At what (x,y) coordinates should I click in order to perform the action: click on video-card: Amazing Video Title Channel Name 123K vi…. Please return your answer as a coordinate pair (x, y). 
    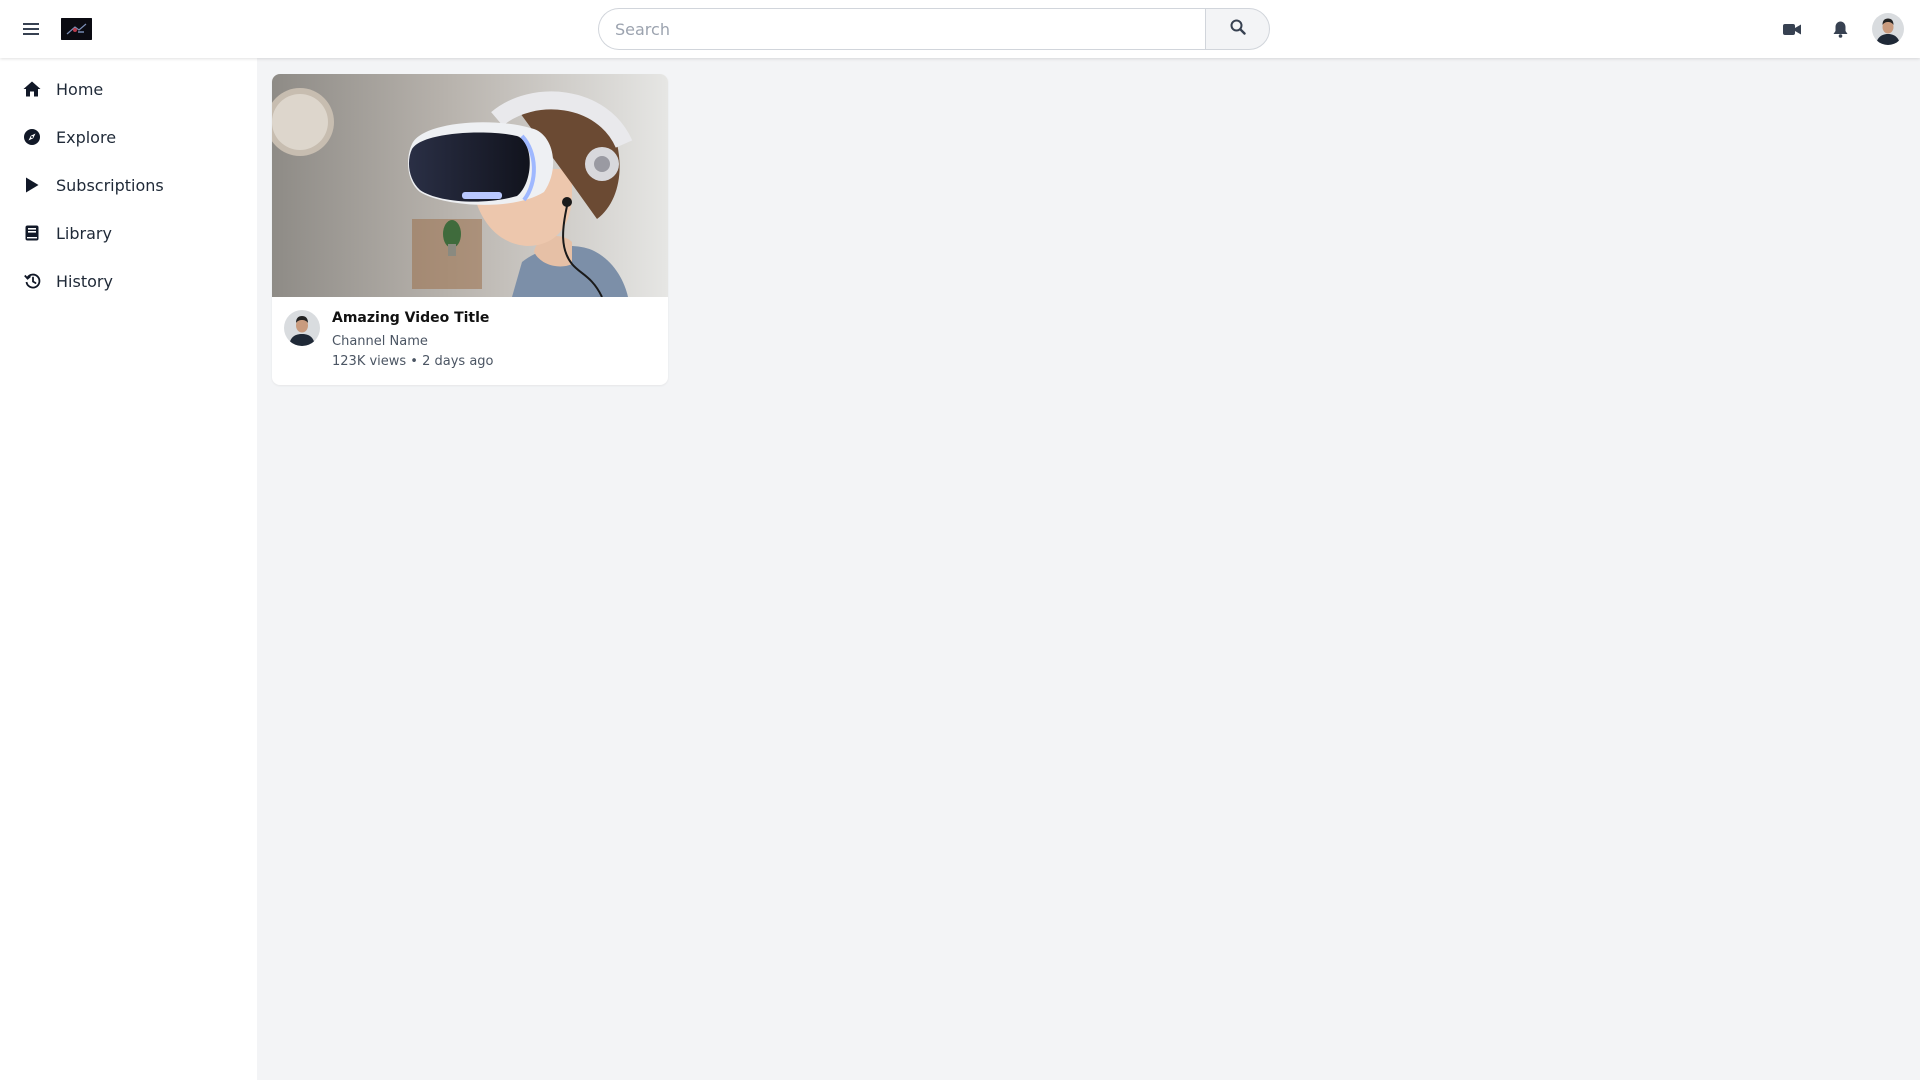
    Looking at the image, I should click on (470, 229).